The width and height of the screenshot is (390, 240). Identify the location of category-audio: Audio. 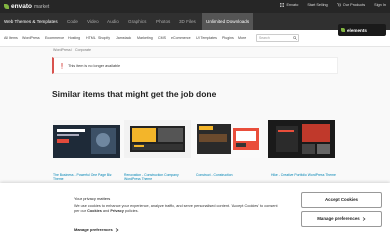
(113, 21).